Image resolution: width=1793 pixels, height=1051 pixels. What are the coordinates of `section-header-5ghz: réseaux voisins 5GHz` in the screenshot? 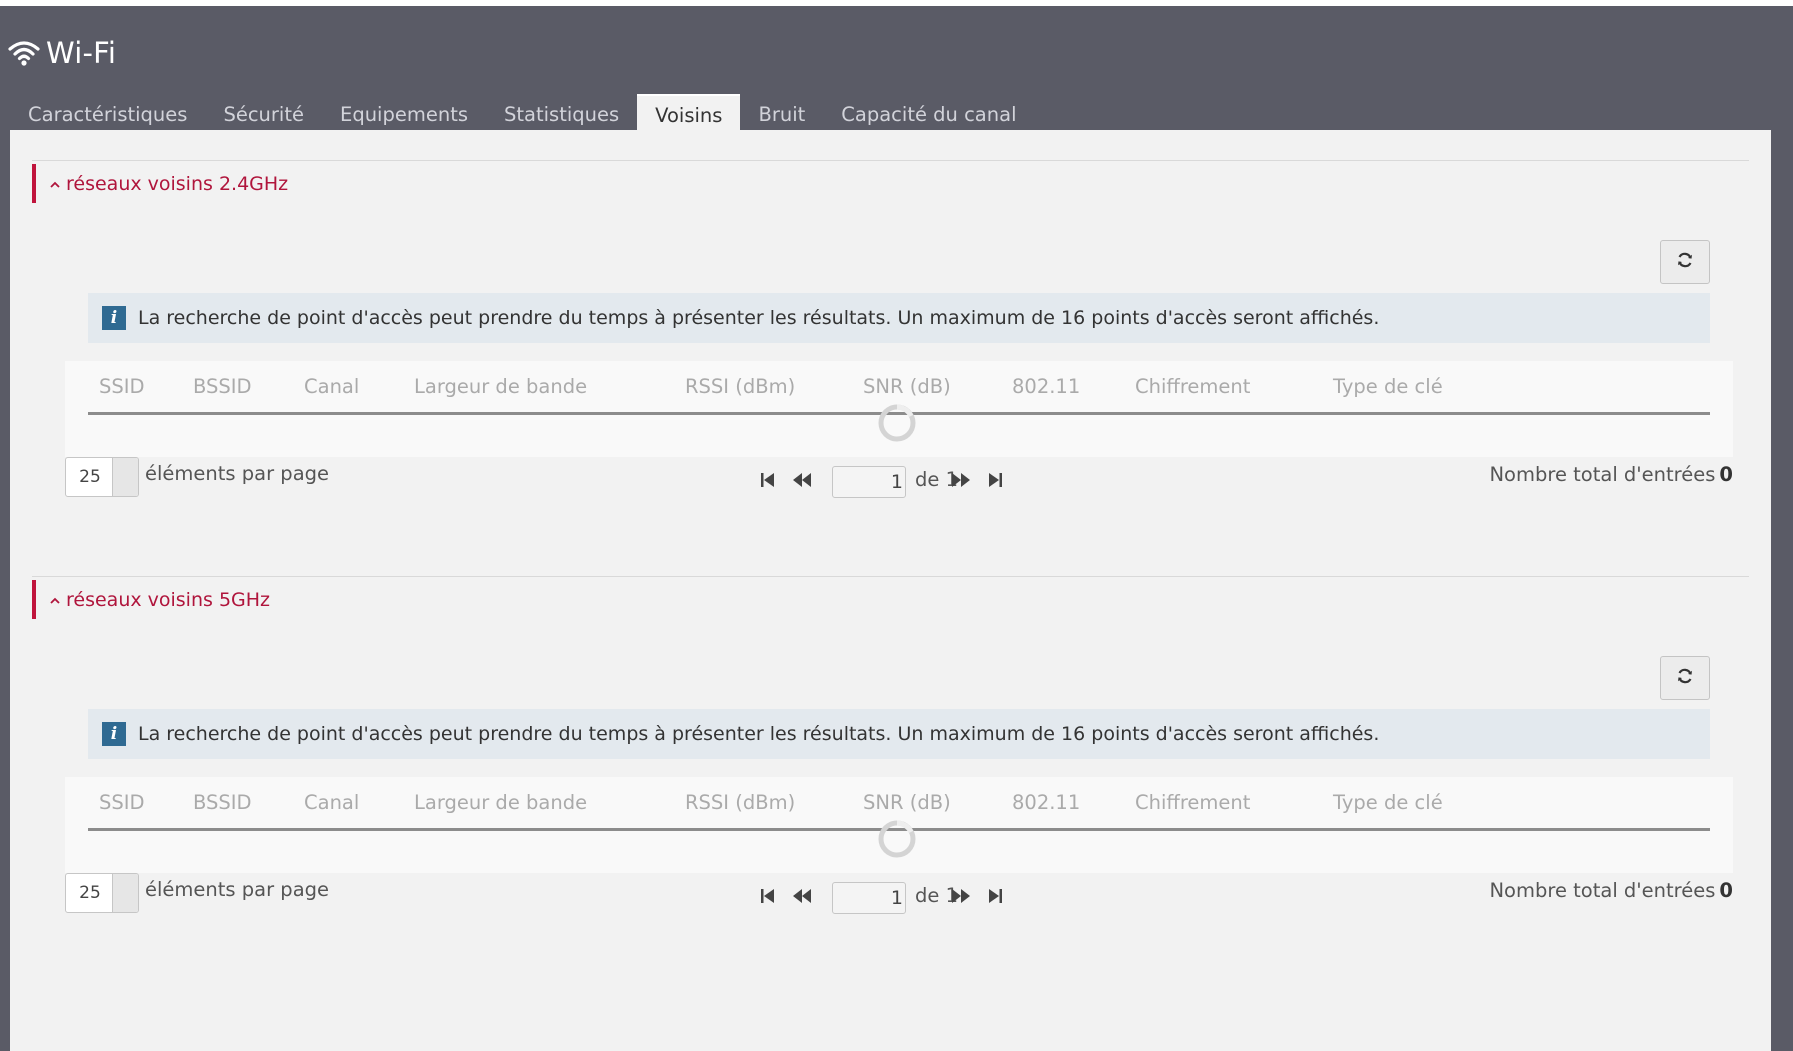 It's located at (151, 599).